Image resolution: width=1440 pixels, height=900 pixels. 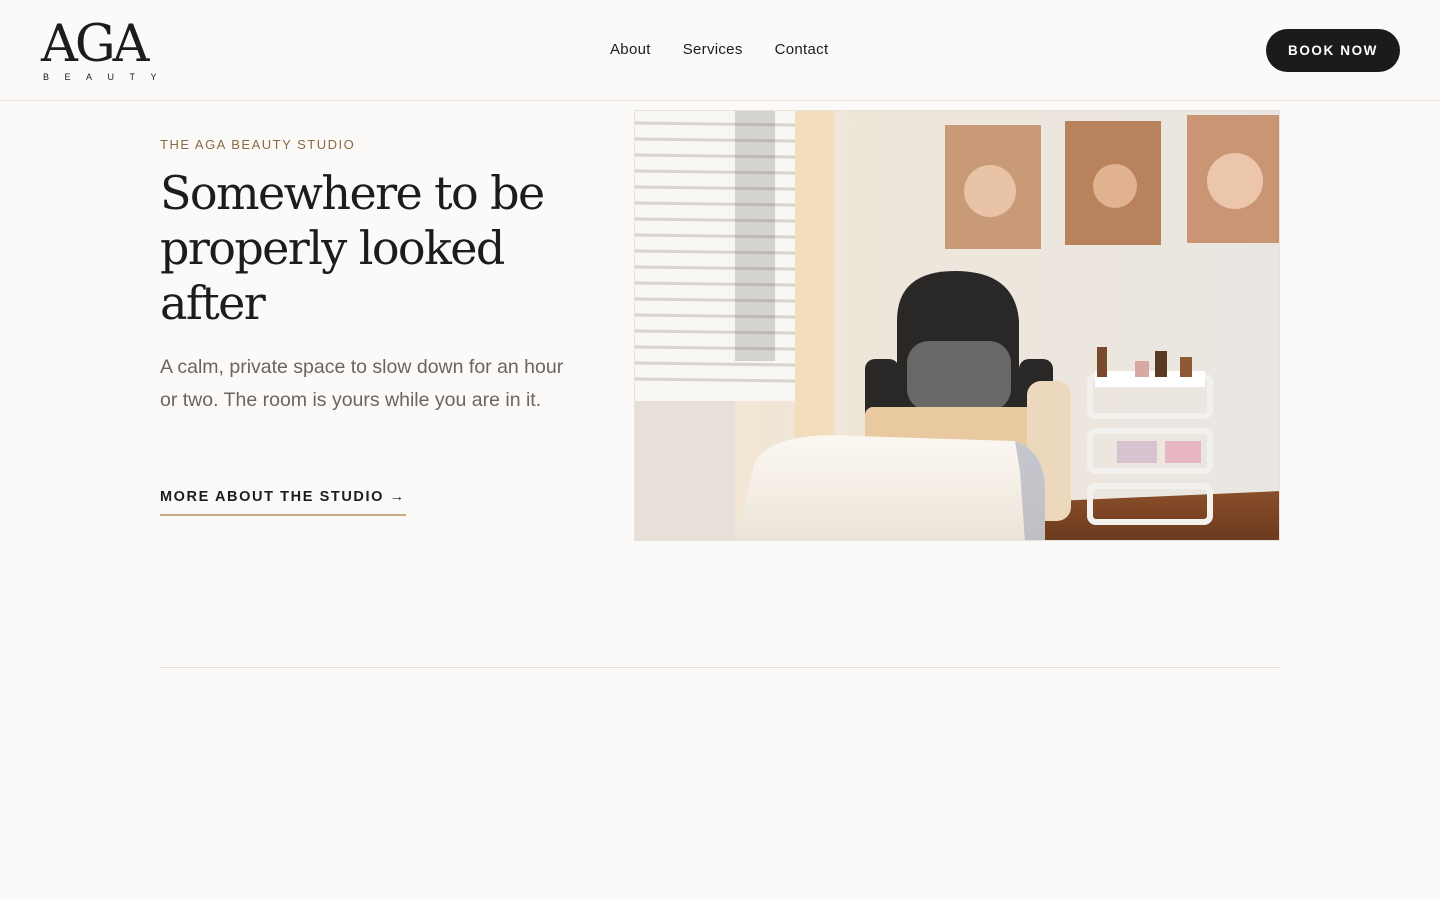 I want to click on nav-link-contact: Contact, so click(x=802, y=50).